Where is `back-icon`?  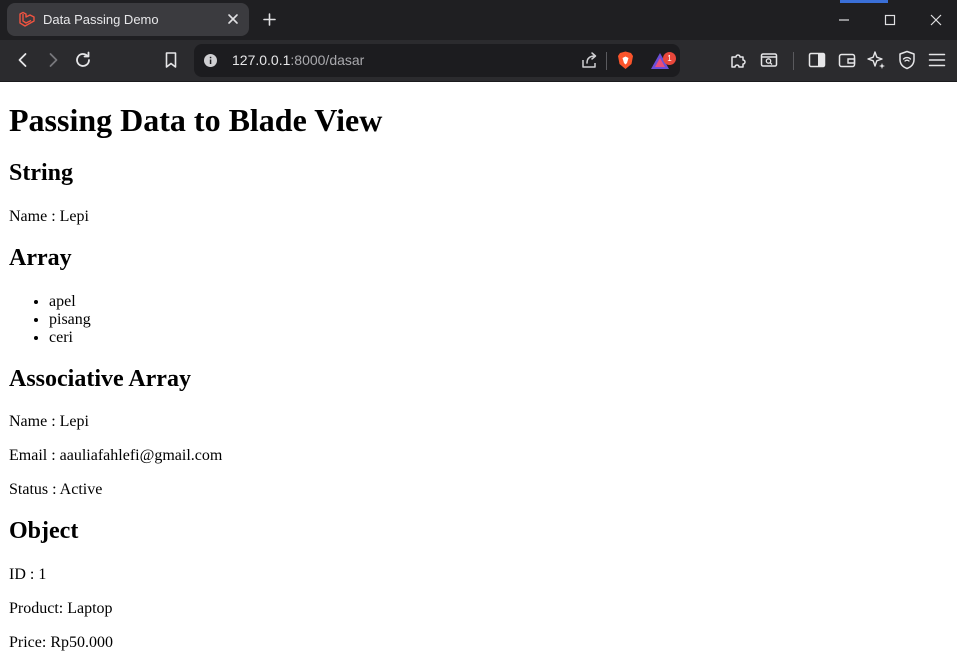 back-icon is located at coordinates (23, 60).